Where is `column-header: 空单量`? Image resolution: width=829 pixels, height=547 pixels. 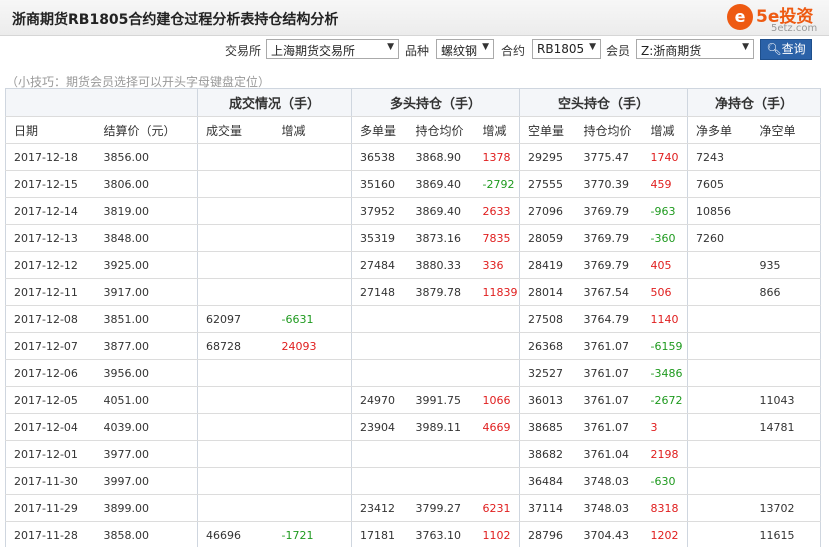
column-header: 空单量 is located at coordinates (547, 130).